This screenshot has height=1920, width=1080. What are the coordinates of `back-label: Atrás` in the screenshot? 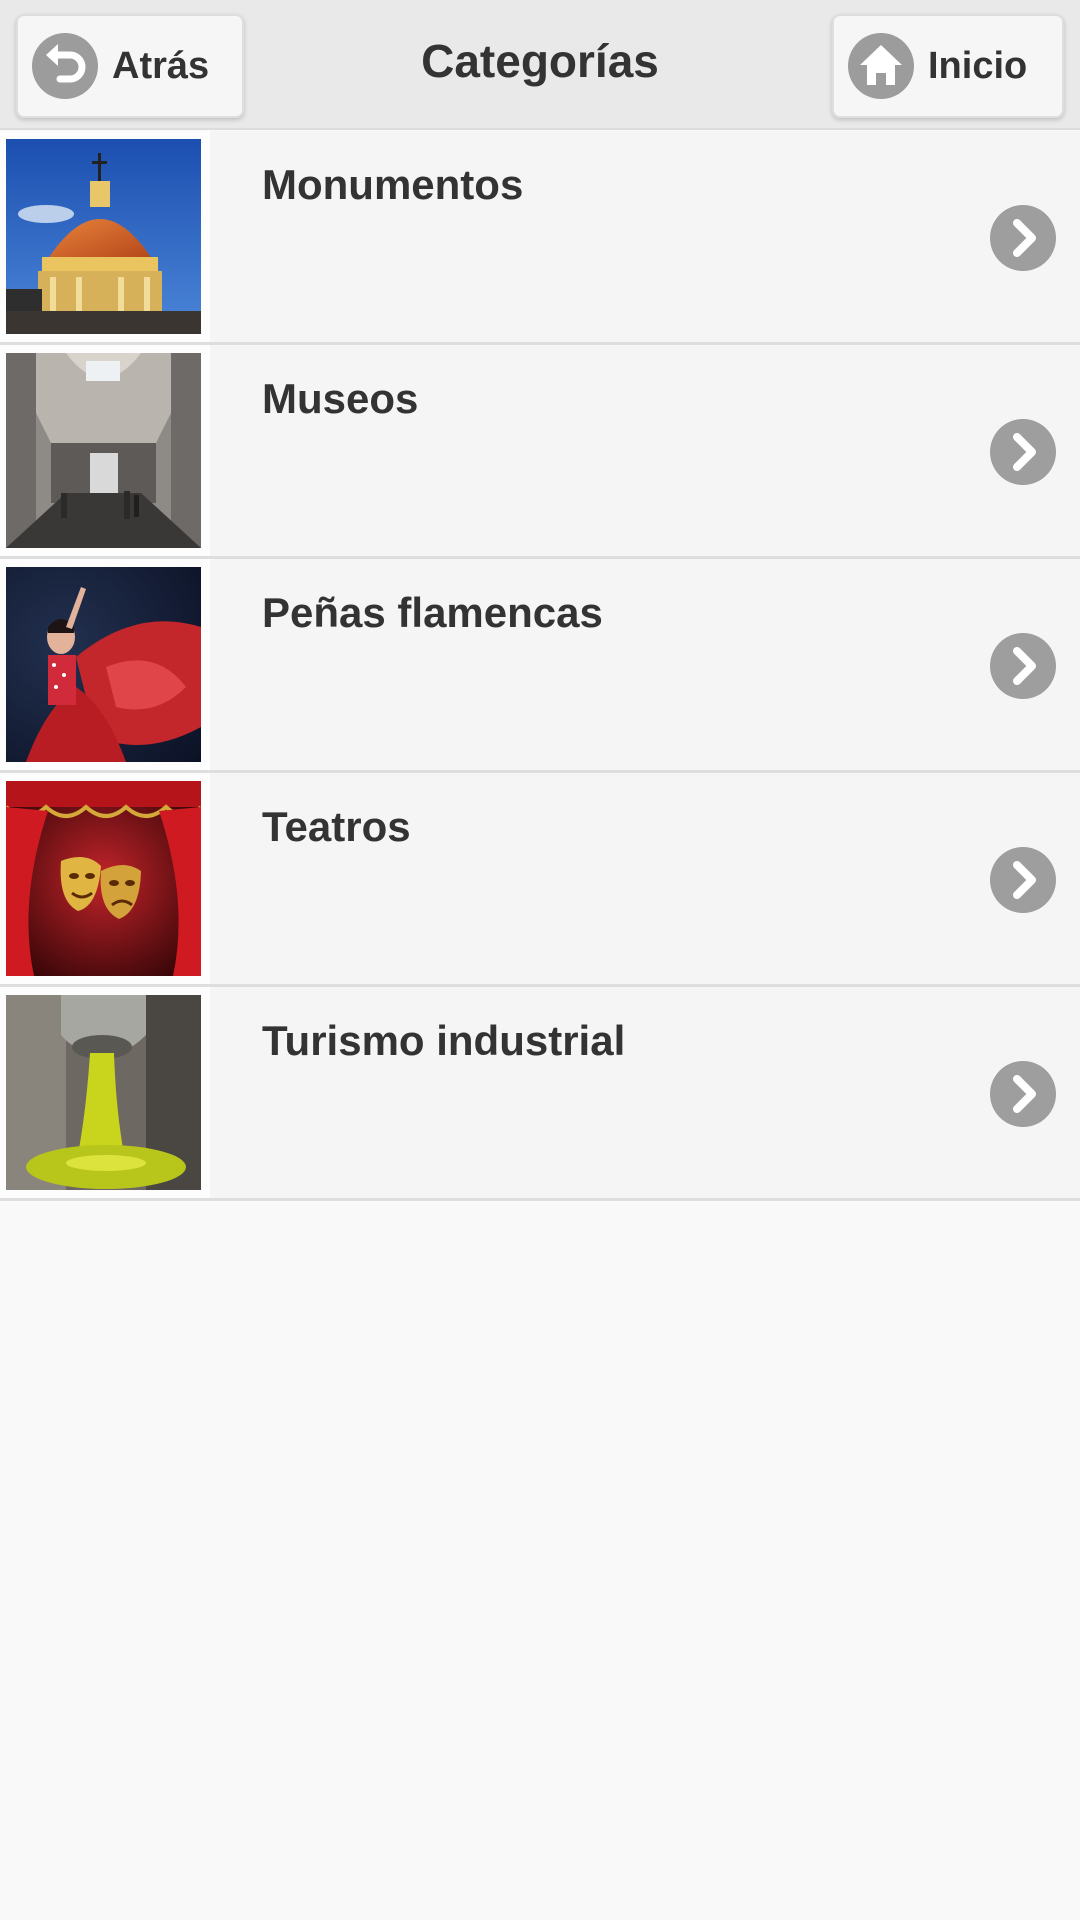 It's located at (161, 65).